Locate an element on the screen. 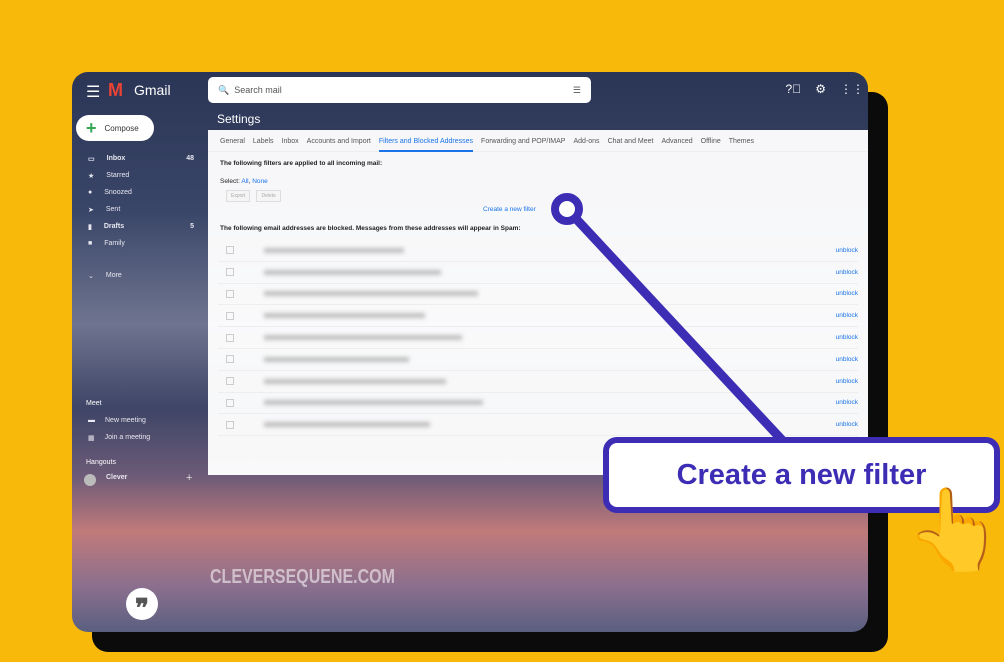 The width and height of the screenshot is (1004, 662). connector-line is located at coordinates (674, 324).